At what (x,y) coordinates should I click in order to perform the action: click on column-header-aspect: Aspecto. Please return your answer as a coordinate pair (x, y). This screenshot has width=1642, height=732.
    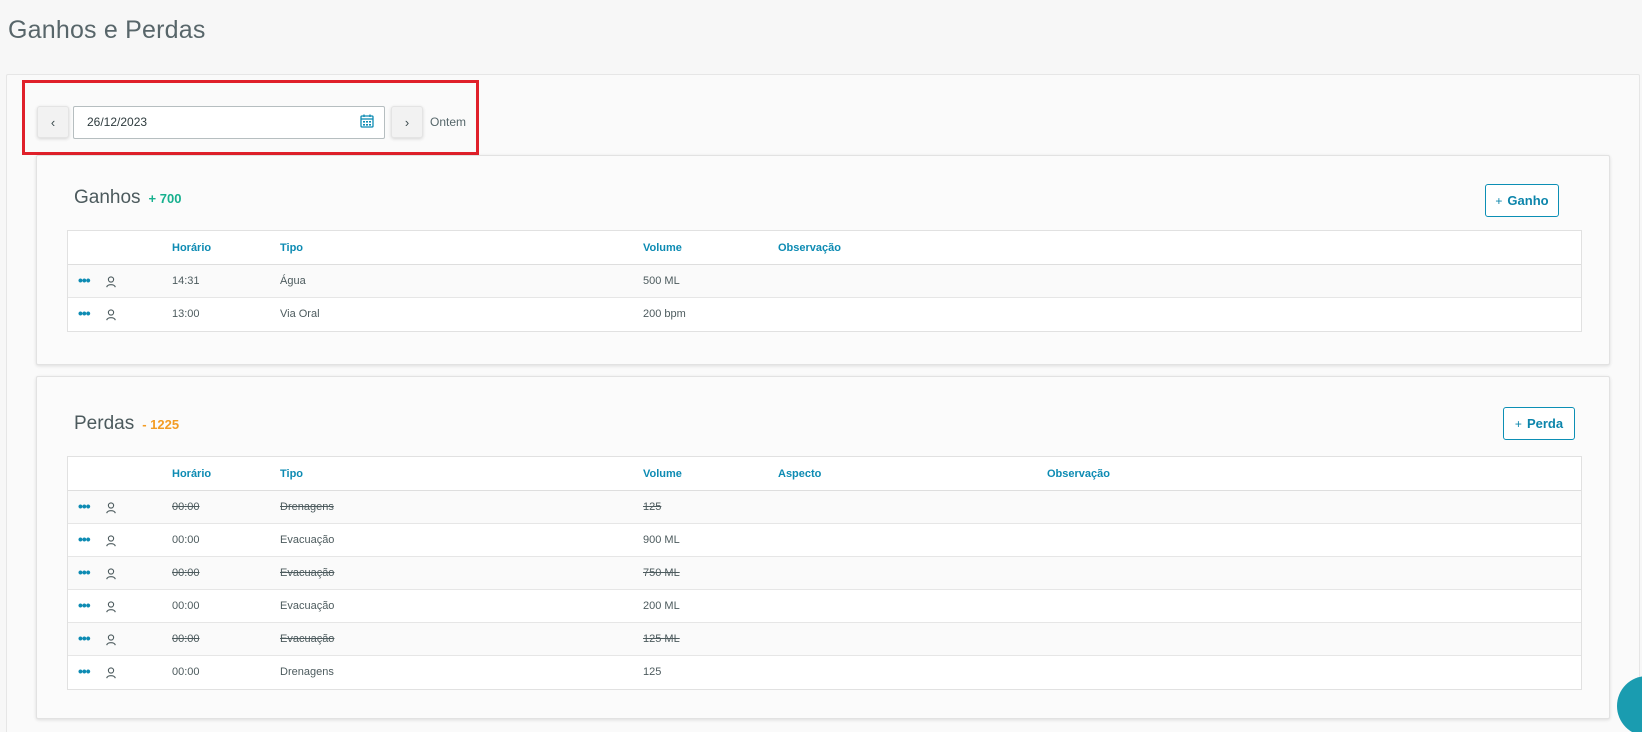
    Looking at the image, I should click on (799, 474).